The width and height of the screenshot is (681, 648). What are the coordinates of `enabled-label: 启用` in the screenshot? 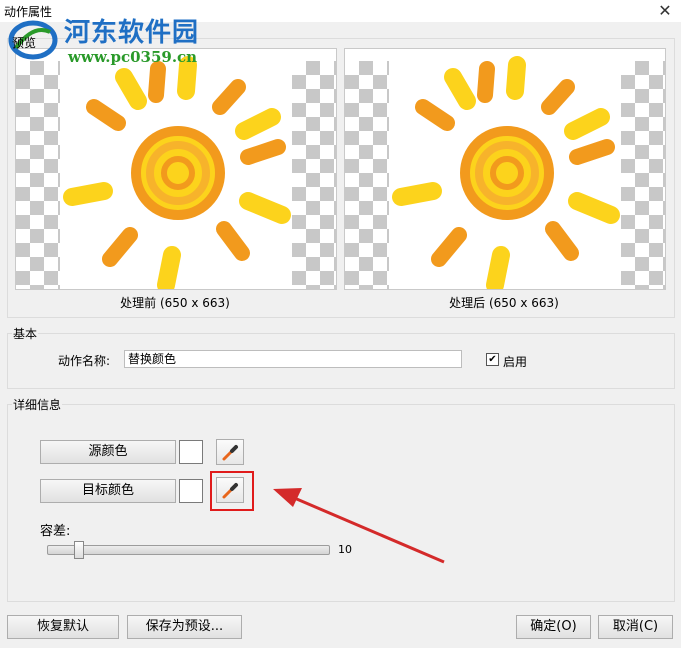 It's located at (515, 362).